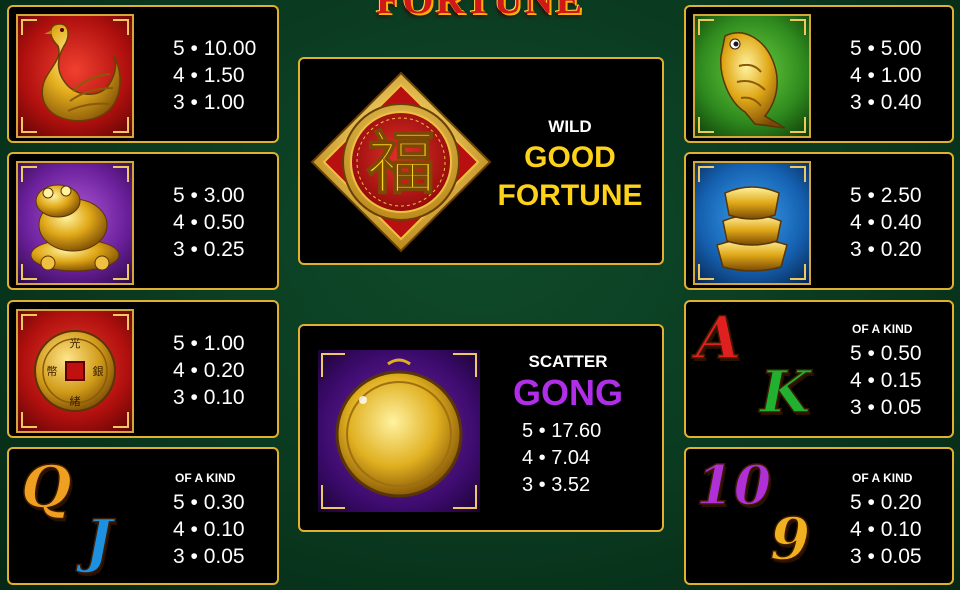 The height and width of the screenshot is (590, 960). I want to click on pay-values: 5 • 1.00 4 • 0.20 3 • 0.10, so click(209, 370).